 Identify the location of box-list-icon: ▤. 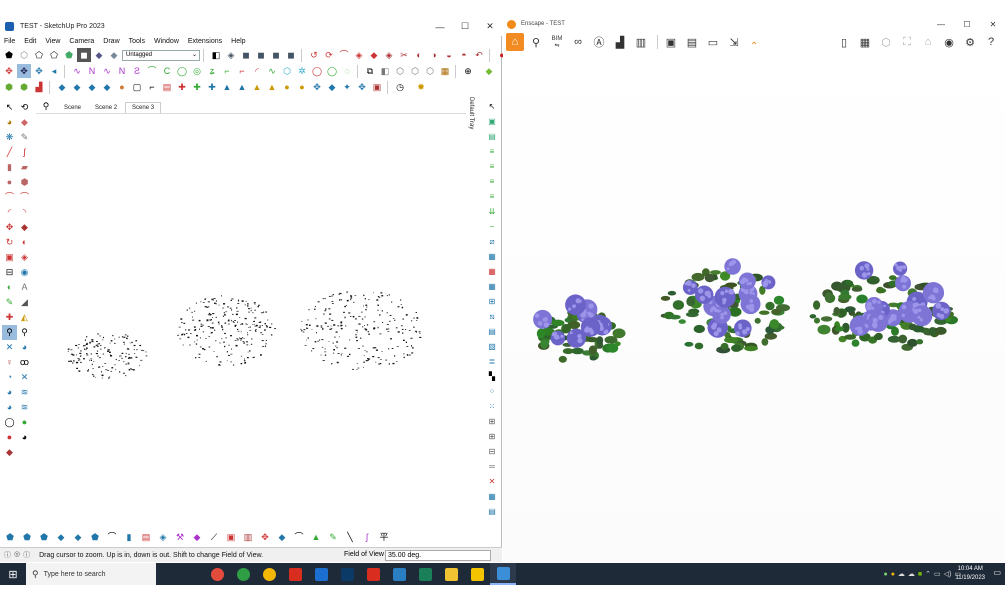
(492, 512).